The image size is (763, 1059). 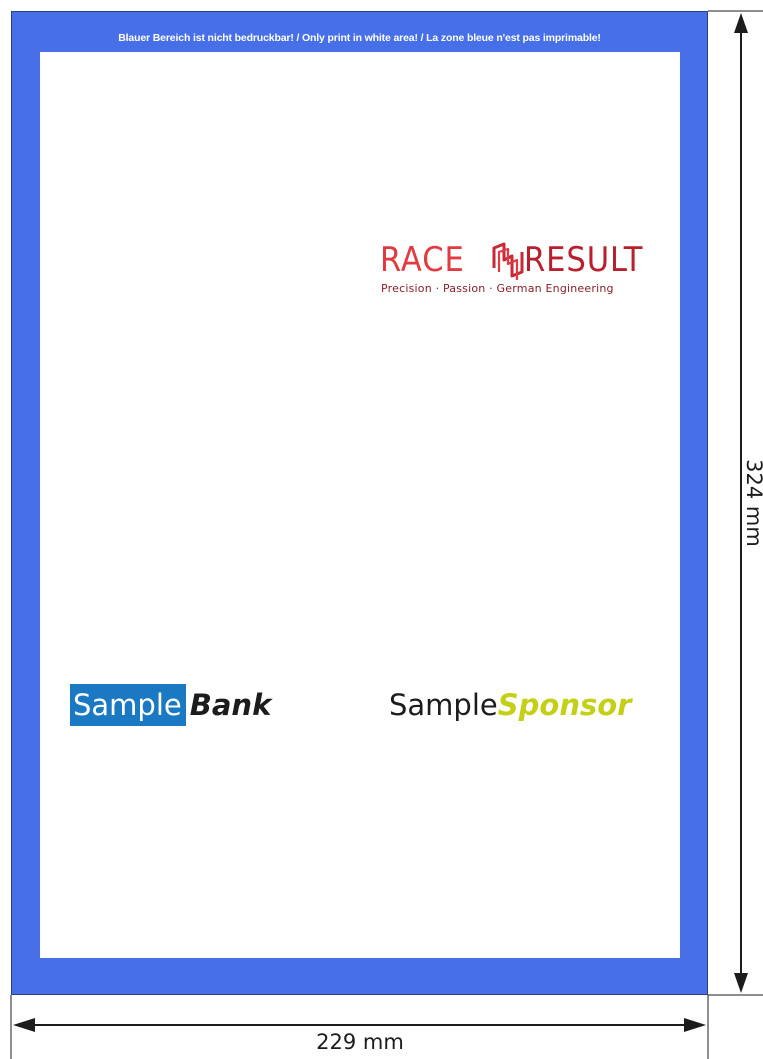 I want to click on width-arrow-right-icon, so click(x=695, y=1025).